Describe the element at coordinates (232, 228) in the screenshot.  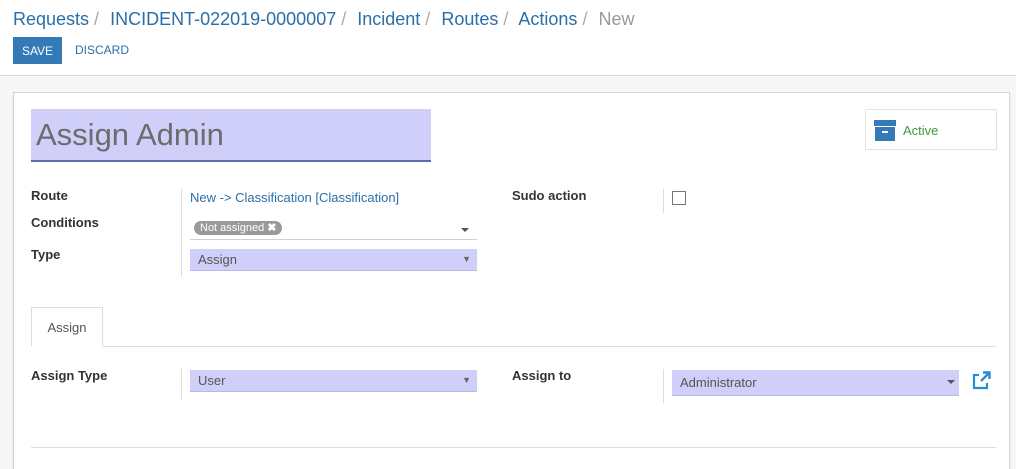
I see `condition-tag-label: Not assigned` at that location.